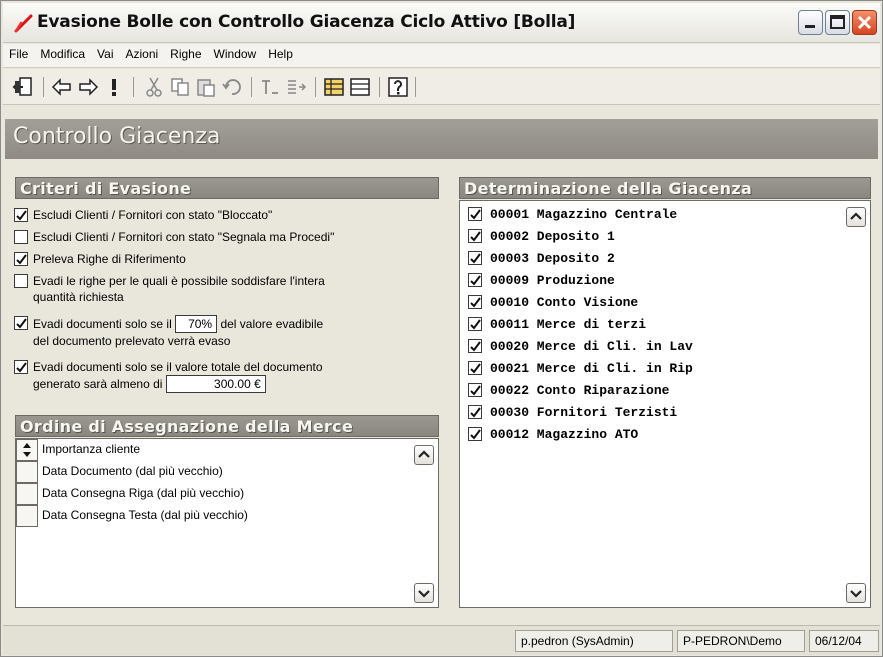 The image size is (883, 657). I want to click on option-label: Evadi documenti solo se il, so click(102, 324).